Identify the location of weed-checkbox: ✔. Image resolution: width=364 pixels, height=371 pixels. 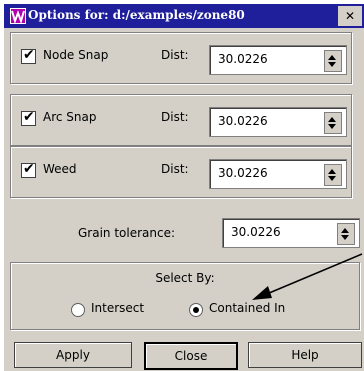
(28, 169).